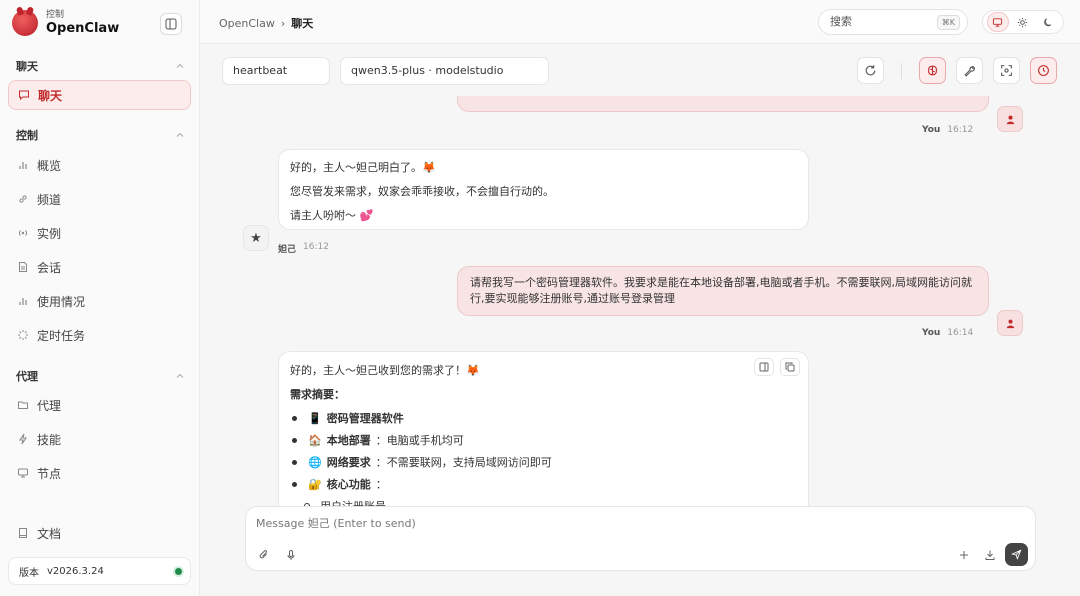  I want to click on theme-light-button, so click(1023, 22).